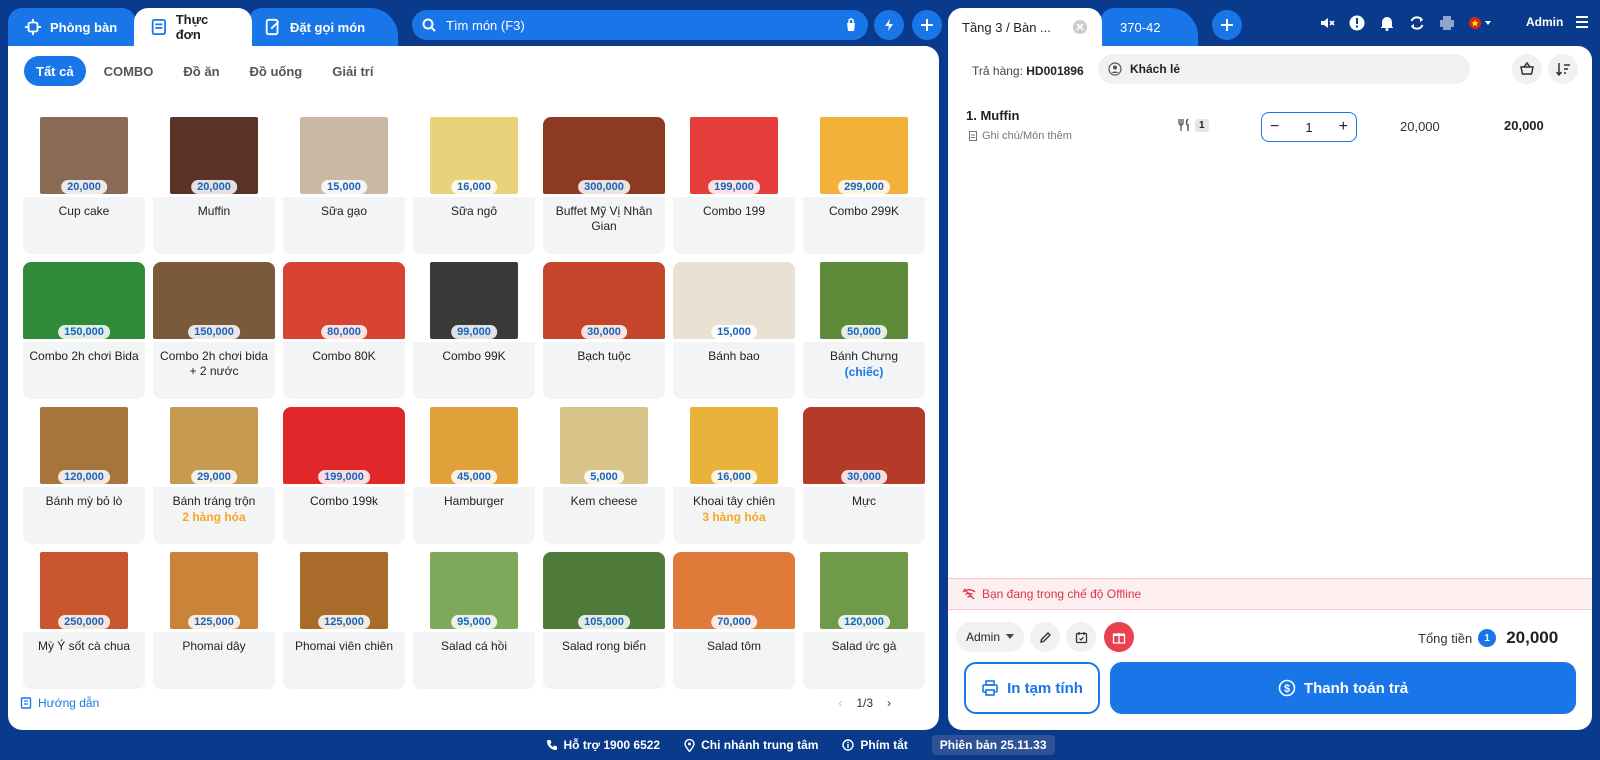 The image size is (1600, 760). I want to click on product-card: 29,000 Bánh tráng trộn 2 hàng hóa, so click(214, 475).